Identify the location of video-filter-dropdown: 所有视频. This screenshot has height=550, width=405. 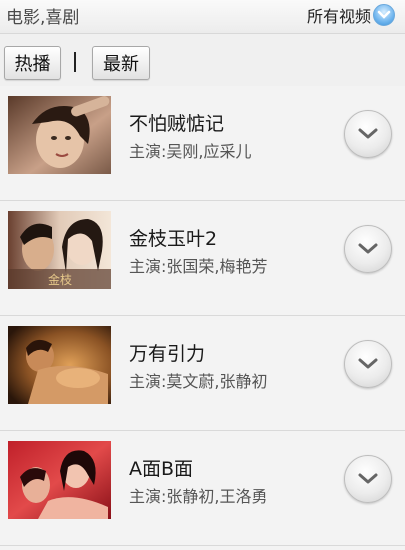
(351, 15).